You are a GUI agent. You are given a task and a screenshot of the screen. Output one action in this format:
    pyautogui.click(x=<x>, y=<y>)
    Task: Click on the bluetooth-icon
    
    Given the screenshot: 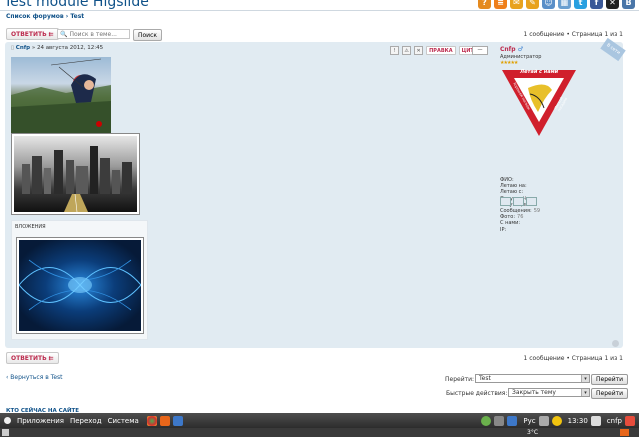 What is the action you would take?
    pyautogui.click(x=512, y=420)
    